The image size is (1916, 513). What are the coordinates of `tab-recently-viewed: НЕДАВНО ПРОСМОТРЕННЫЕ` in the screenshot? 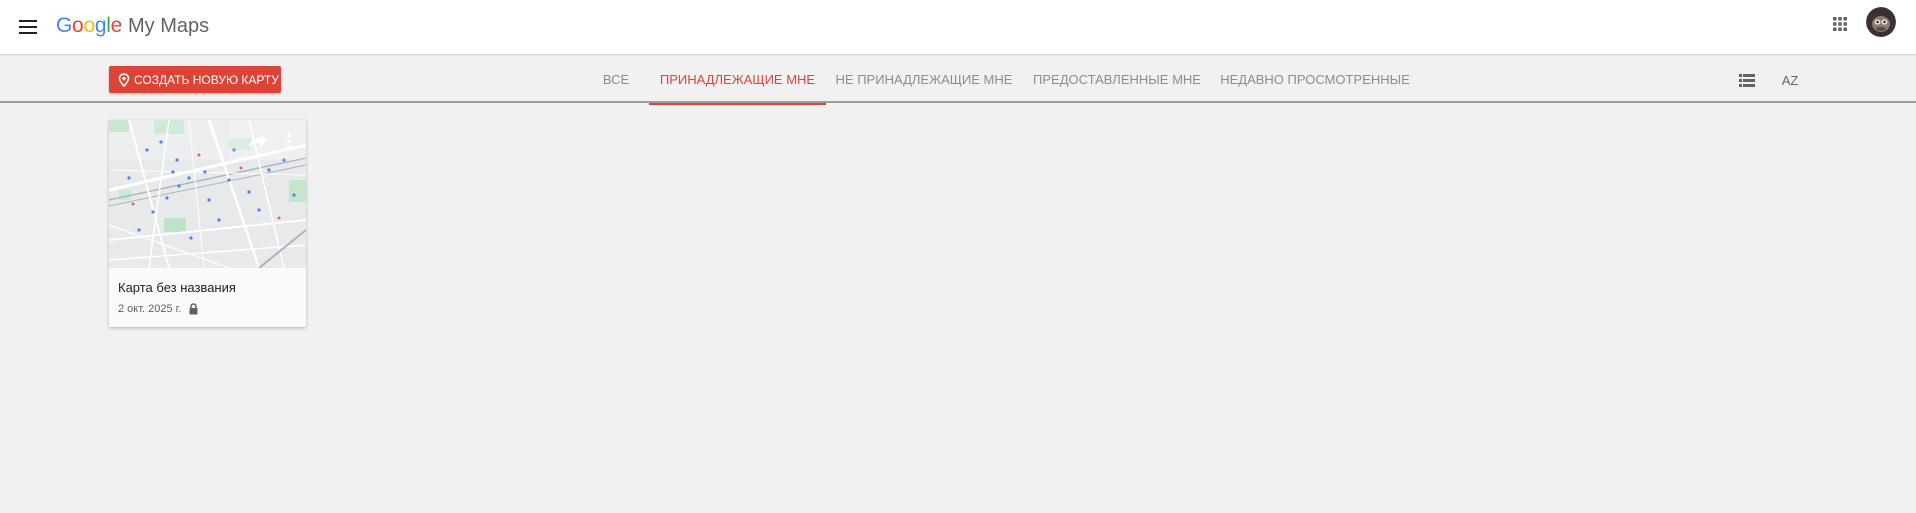 It's located at (1315, 79).